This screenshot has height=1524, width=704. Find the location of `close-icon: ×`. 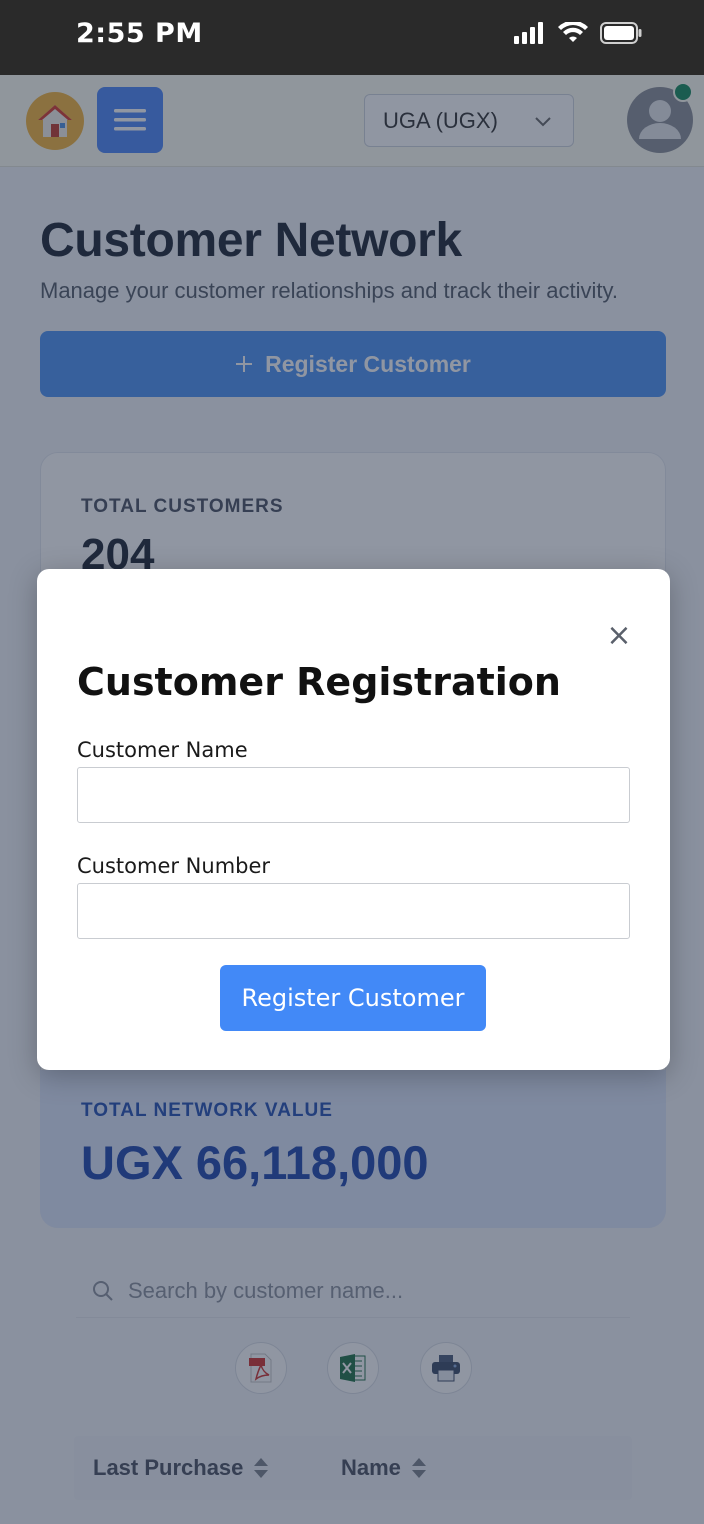

close-icon: × is located at coordinates (619, 636).